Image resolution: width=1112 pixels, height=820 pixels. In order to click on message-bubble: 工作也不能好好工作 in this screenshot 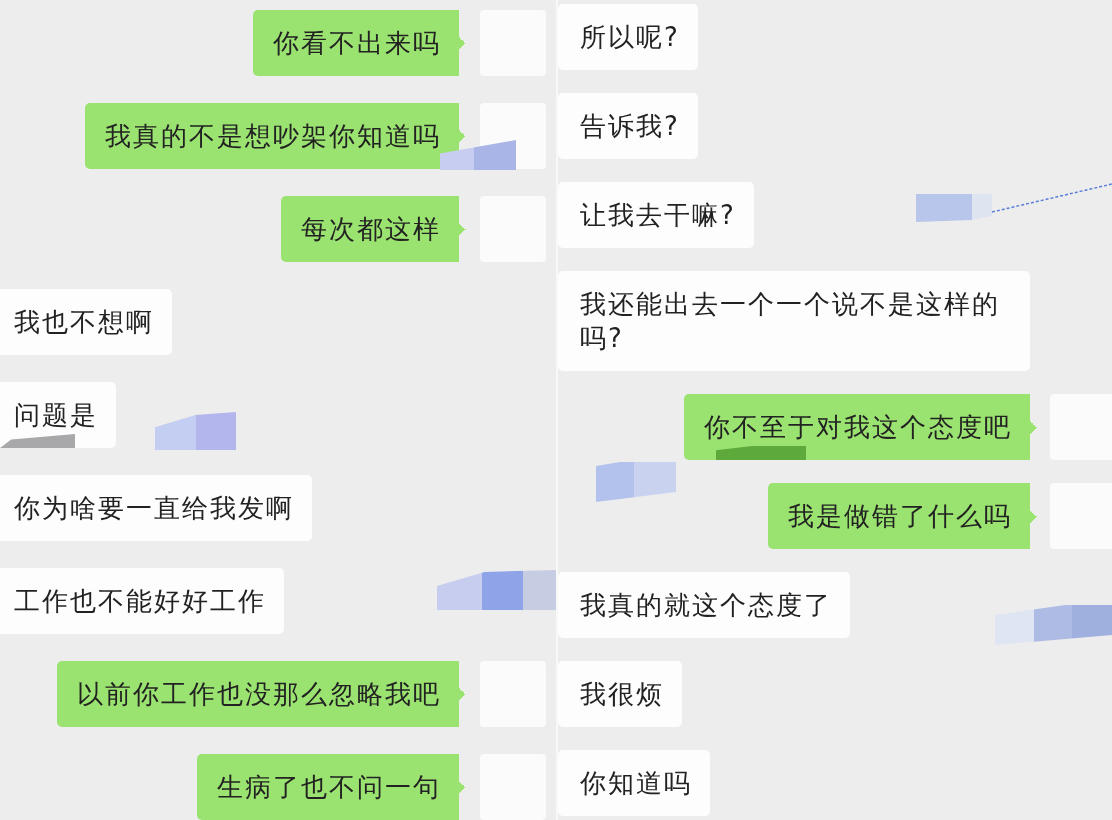, I will do `click(142, 601)`.